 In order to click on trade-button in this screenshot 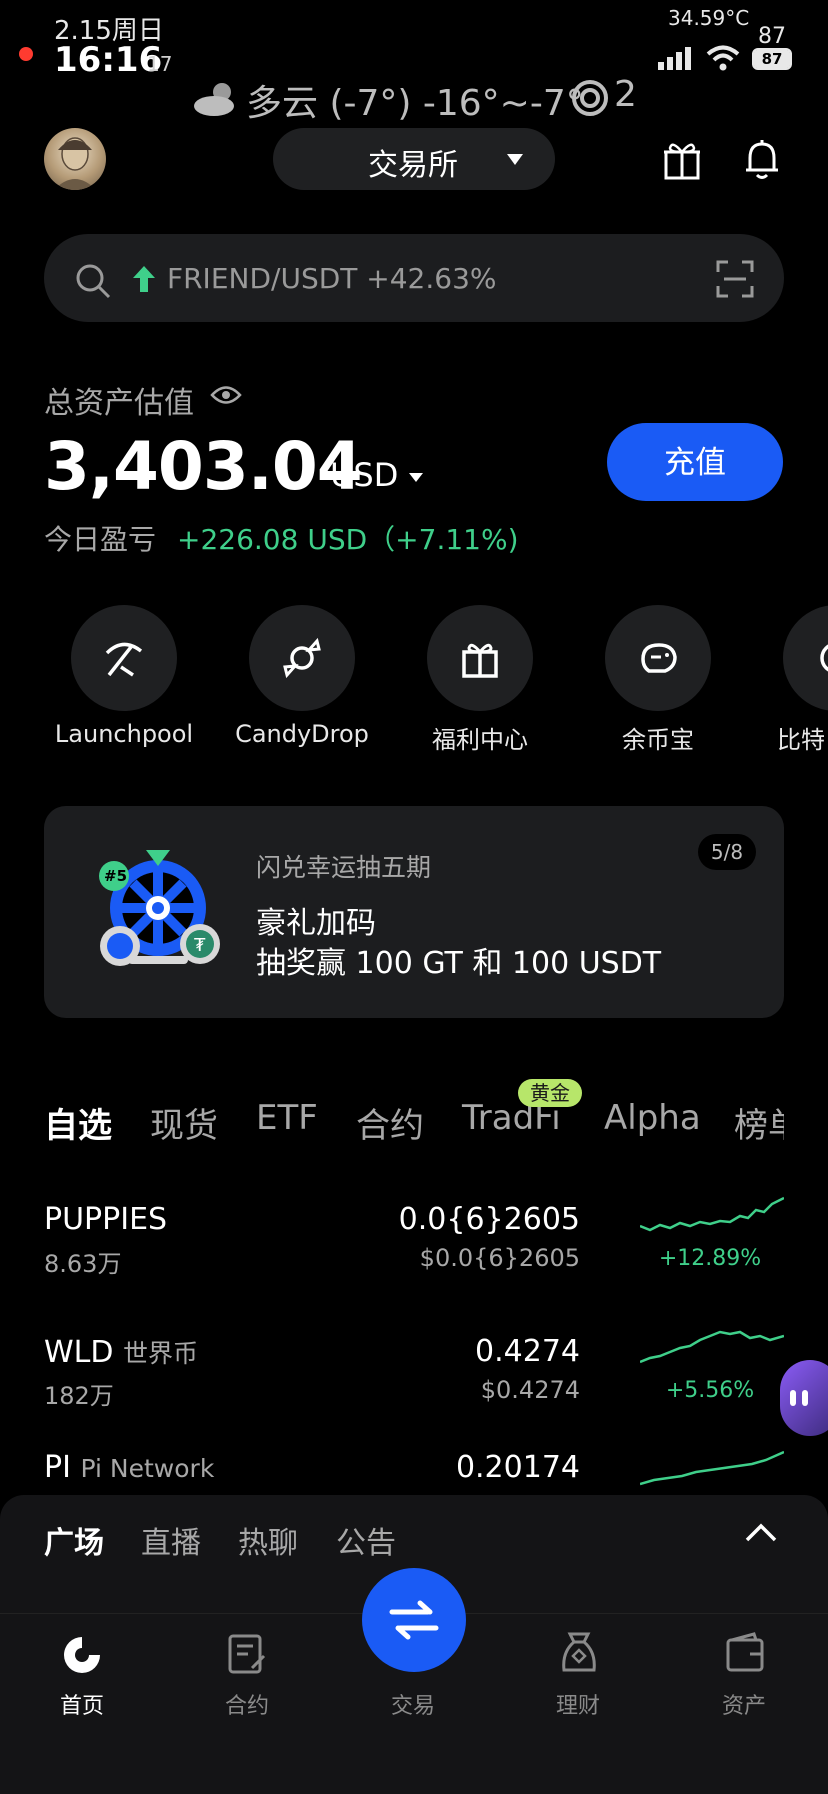, I will do `click(414, 1620)`.